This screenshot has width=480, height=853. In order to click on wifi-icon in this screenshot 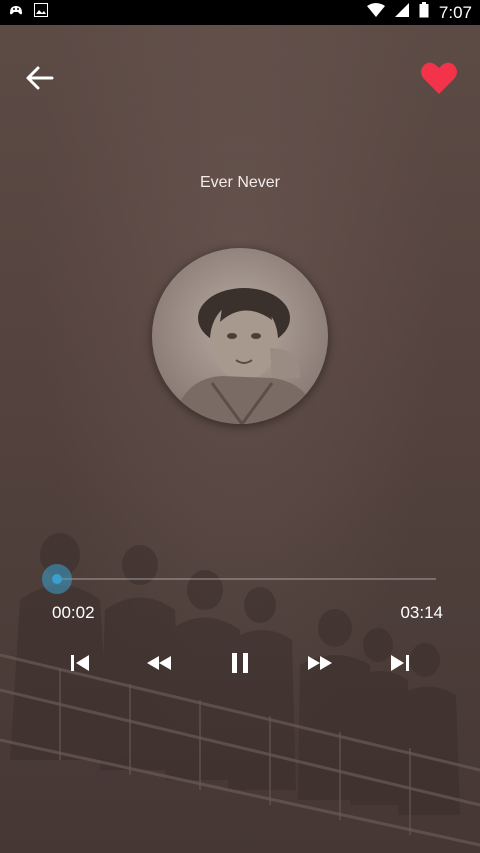, I will do `click(375, 12)`.